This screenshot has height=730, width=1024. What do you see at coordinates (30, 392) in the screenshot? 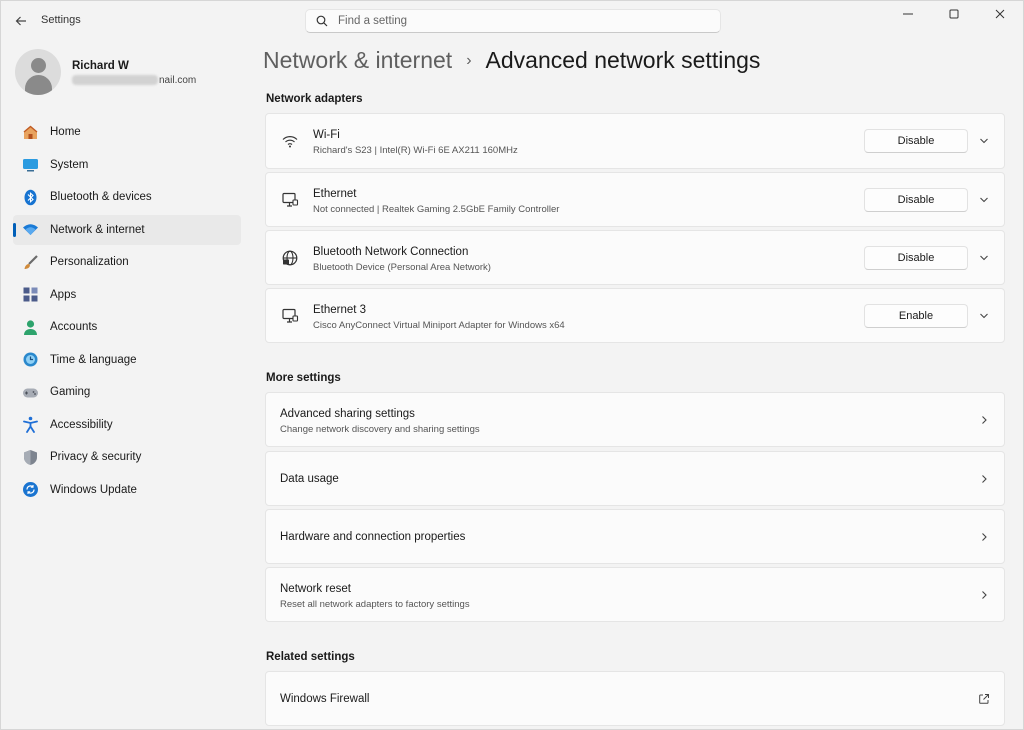
I see `gaming-icon` at bounding box center [30, 392].